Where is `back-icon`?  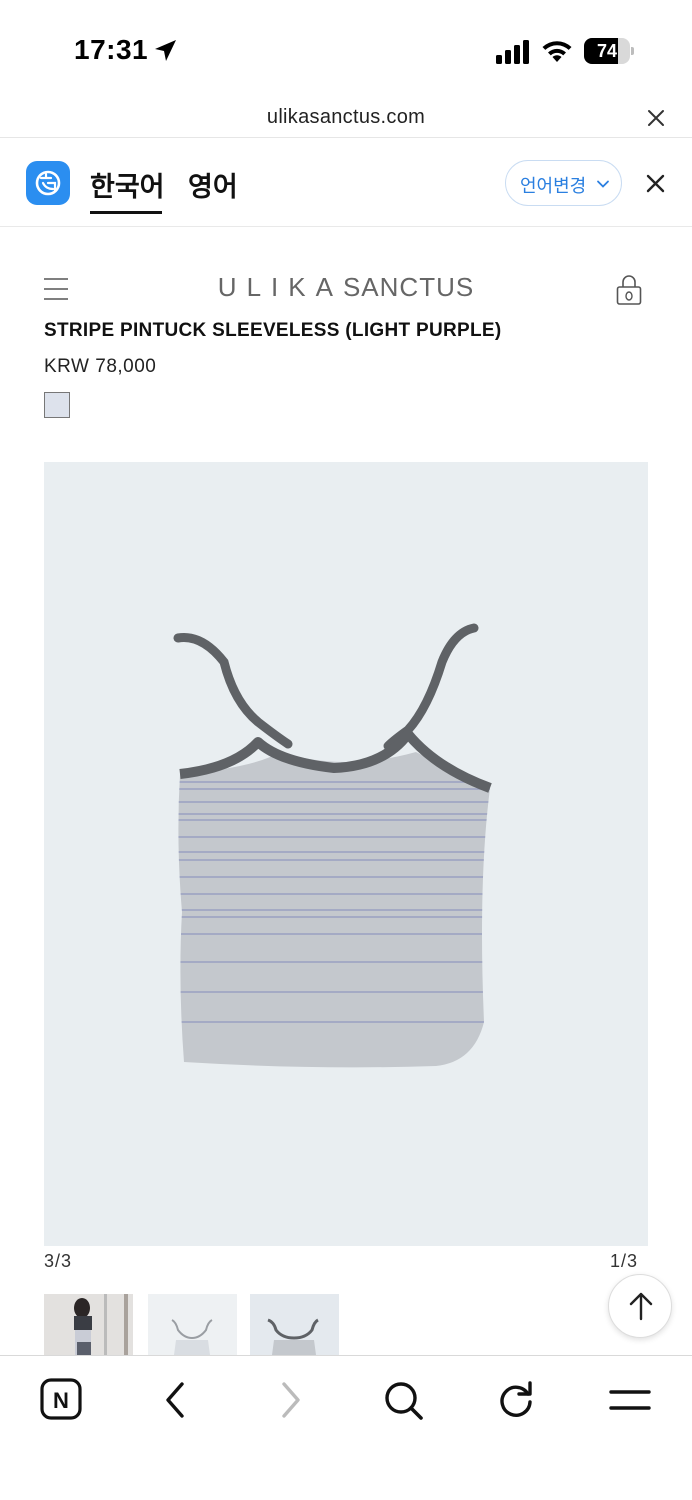
back-icon is located at coordinates (175, 1400).